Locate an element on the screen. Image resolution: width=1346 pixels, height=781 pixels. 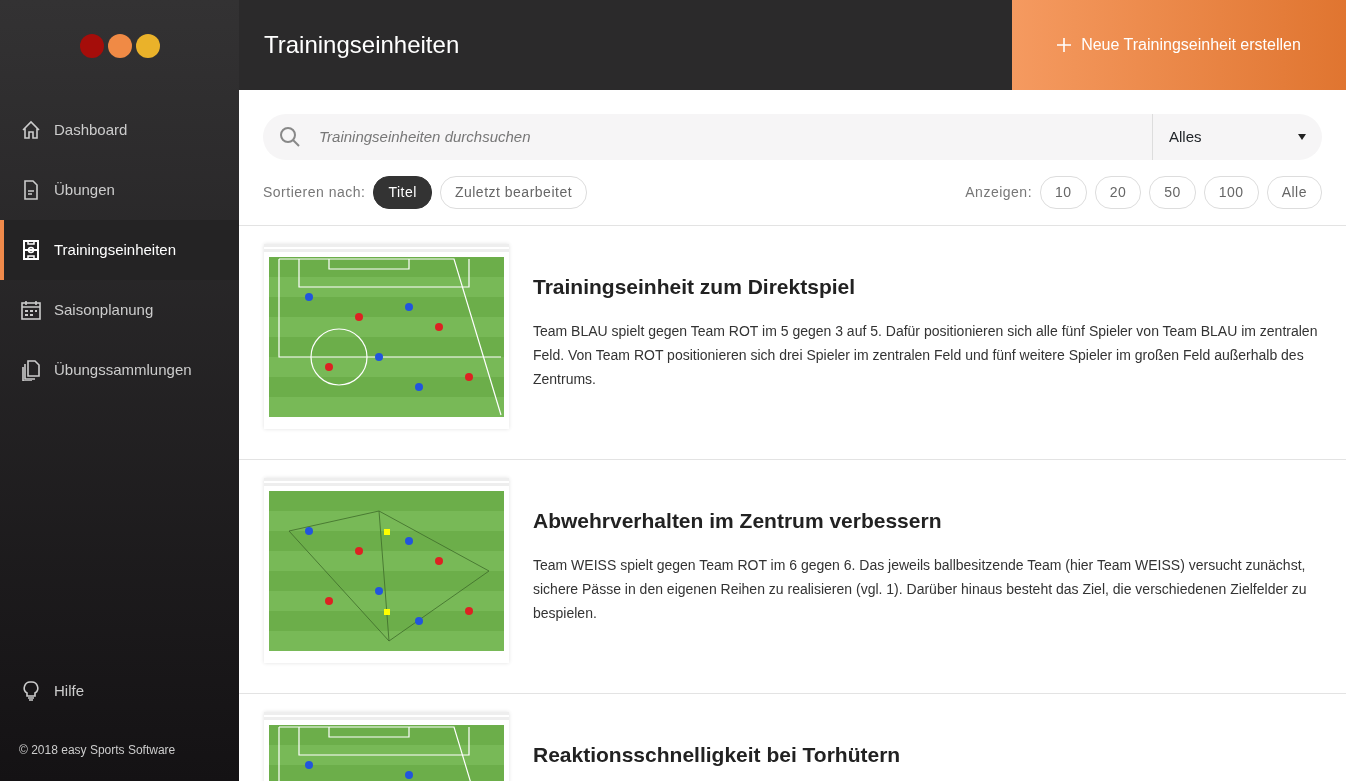
session-title: Abwehrverhalten im Zentrum verbessern is located at coordinates (738, 521).